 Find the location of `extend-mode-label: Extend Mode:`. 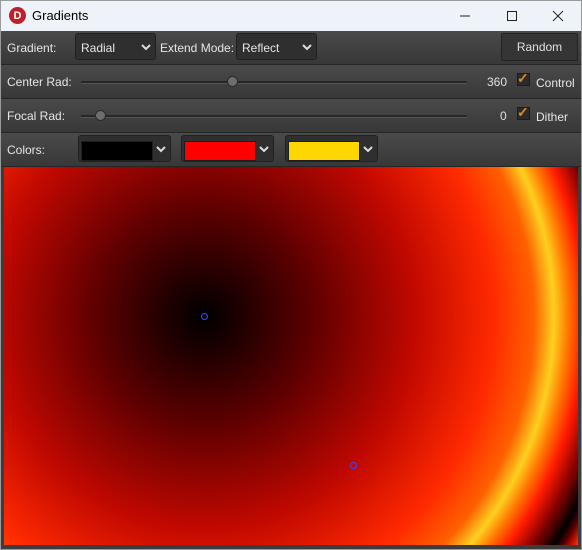

extend-mode-label: Extend Mode: is located at coordinates (197, 48).